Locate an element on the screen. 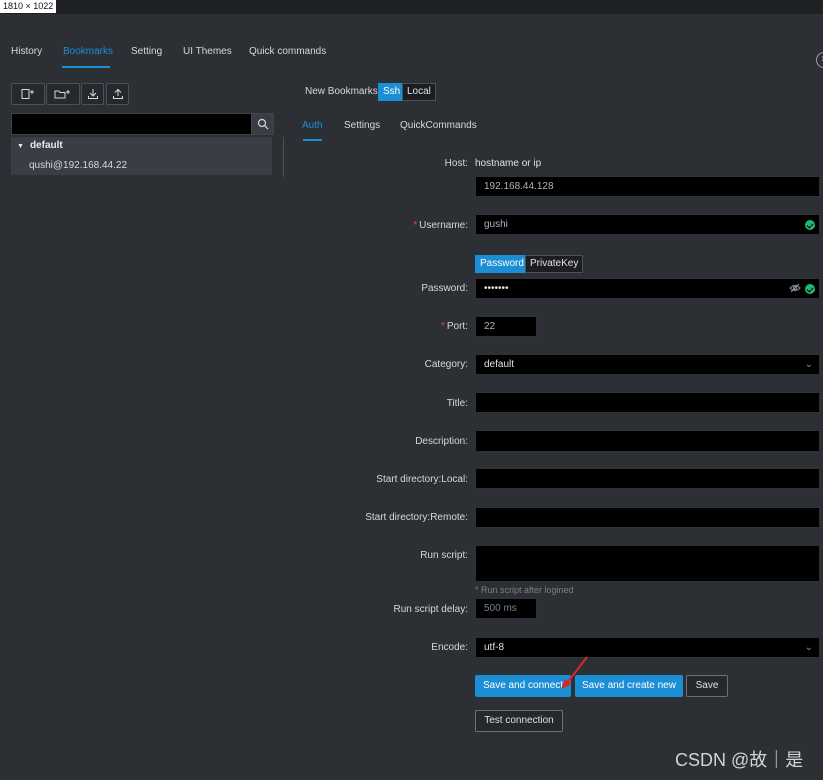 This screenshot has height=780, width=823. category-value: default is located at coordinates (499, 364).